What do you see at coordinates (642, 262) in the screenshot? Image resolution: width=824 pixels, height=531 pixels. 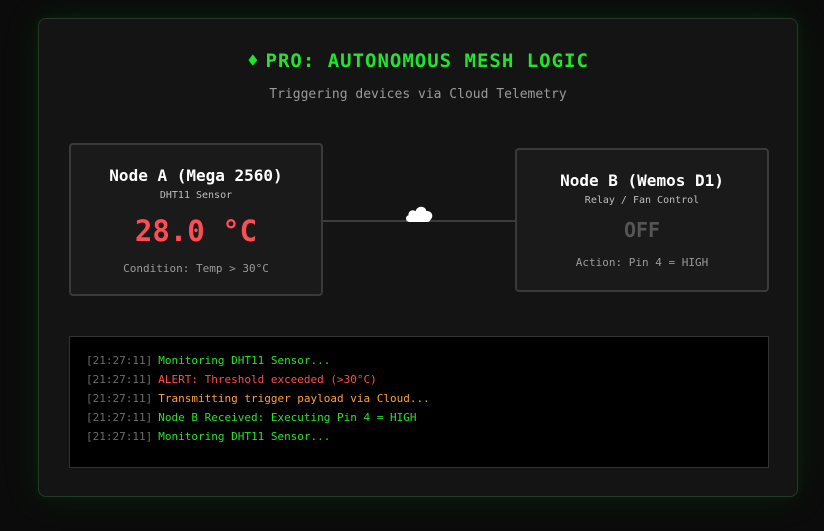 I see `node-b-action: Action: Pin 4 = HIGH` at bounding box center [642, 262].